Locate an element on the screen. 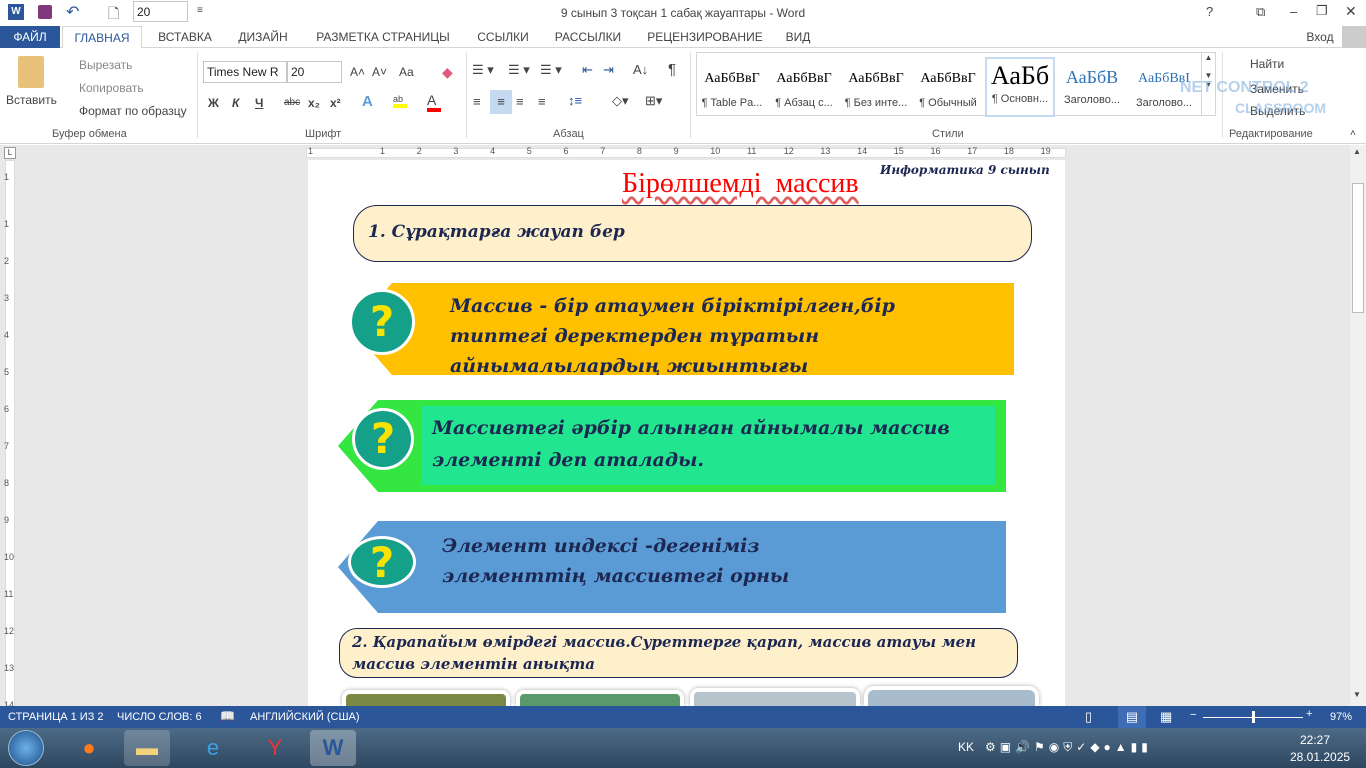 This screenshot has width=1366, height=768. show-marks-button: ¶ is located at coordinates (672, 69).